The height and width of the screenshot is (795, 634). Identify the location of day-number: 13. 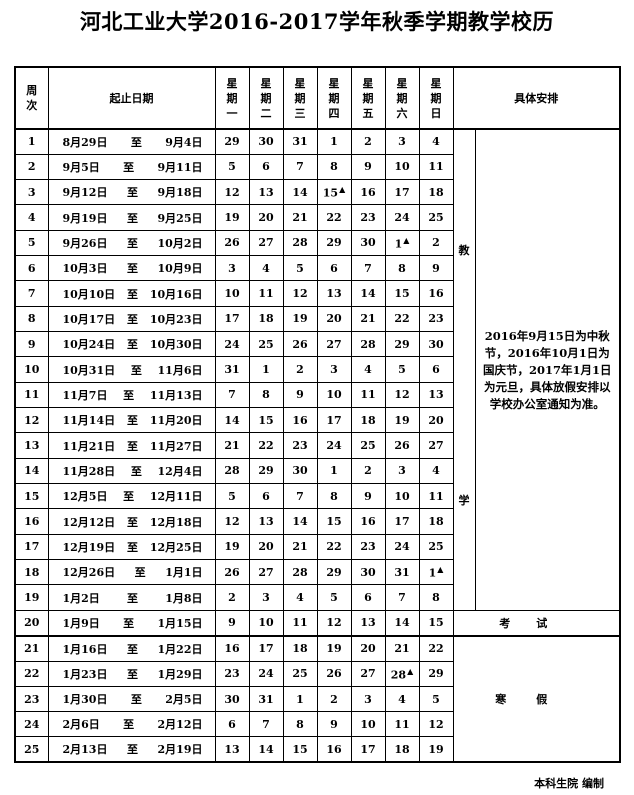
(266, 192).